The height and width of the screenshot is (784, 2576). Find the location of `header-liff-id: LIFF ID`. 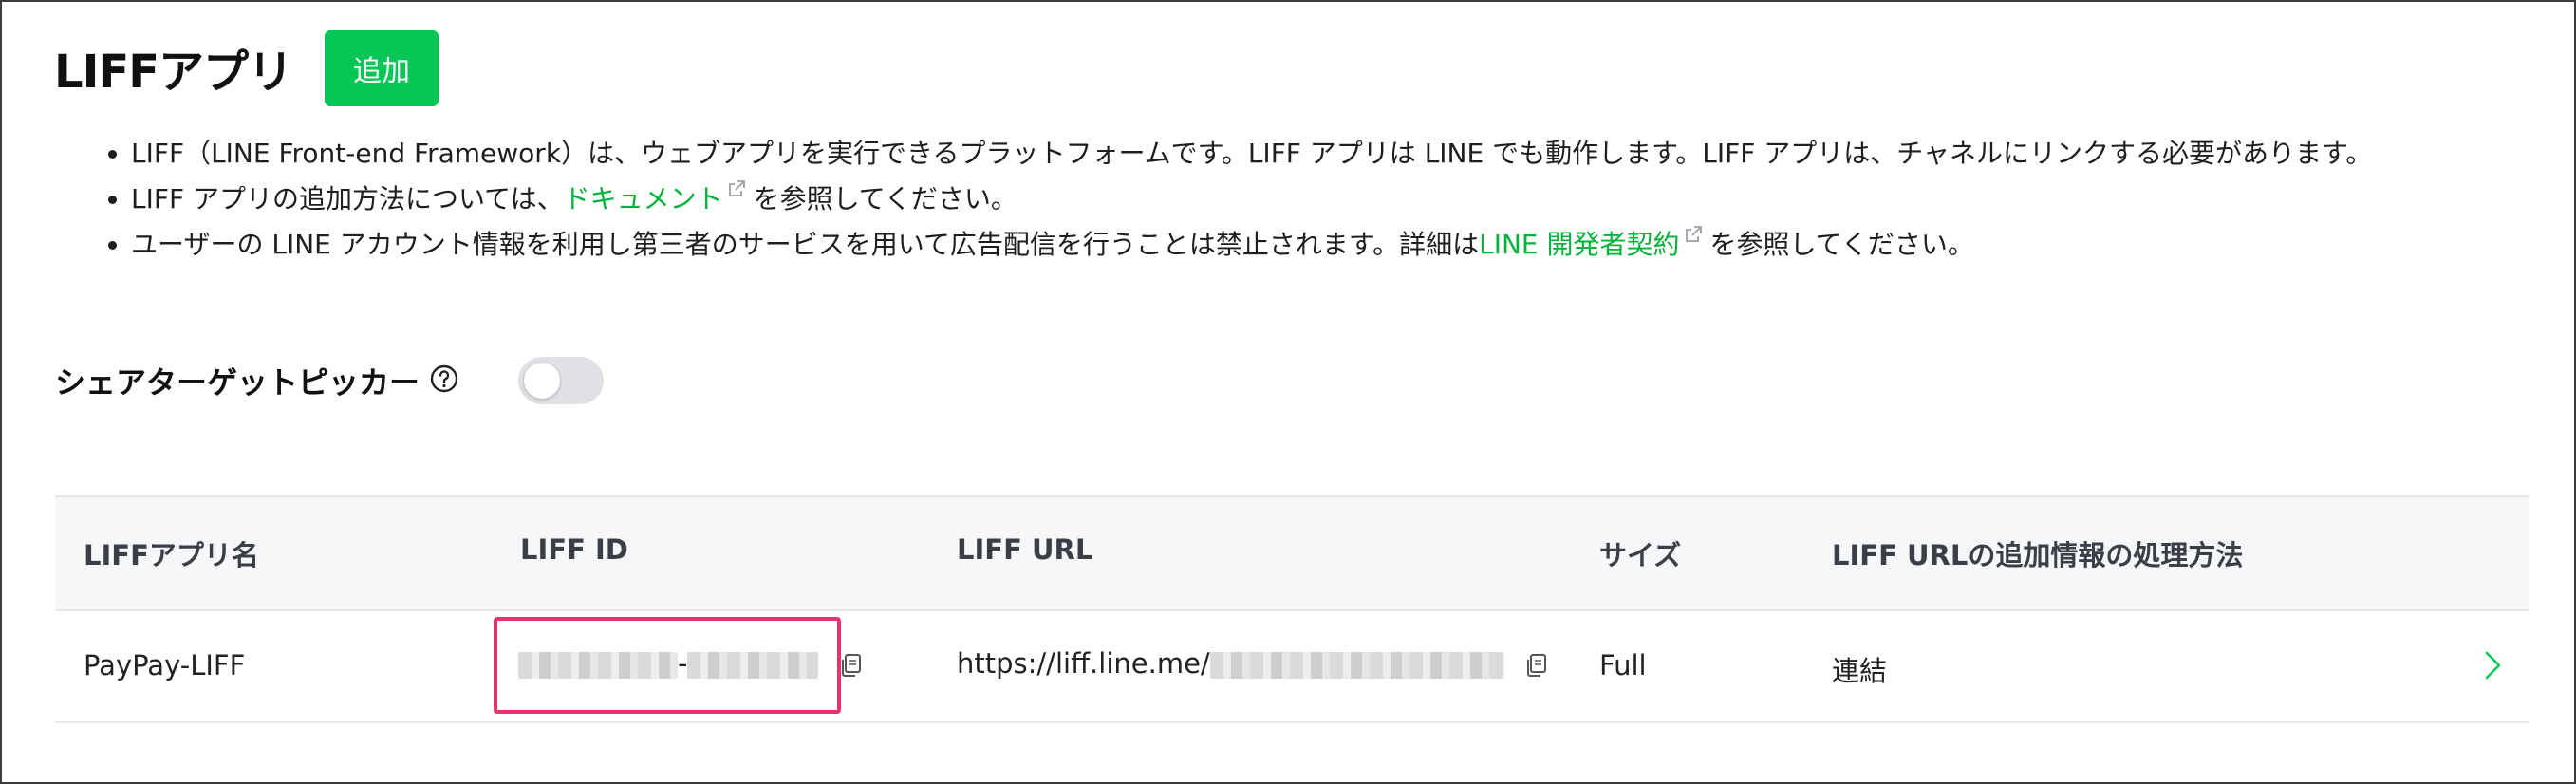

header-liff-id: LIFF ID is located at coordinates (574, 549).